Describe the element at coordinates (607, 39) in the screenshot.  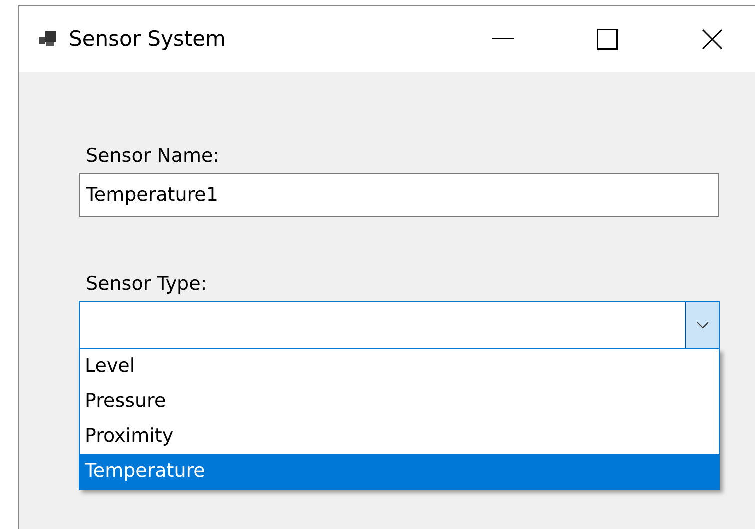
I see `maximize-icon` at that location.